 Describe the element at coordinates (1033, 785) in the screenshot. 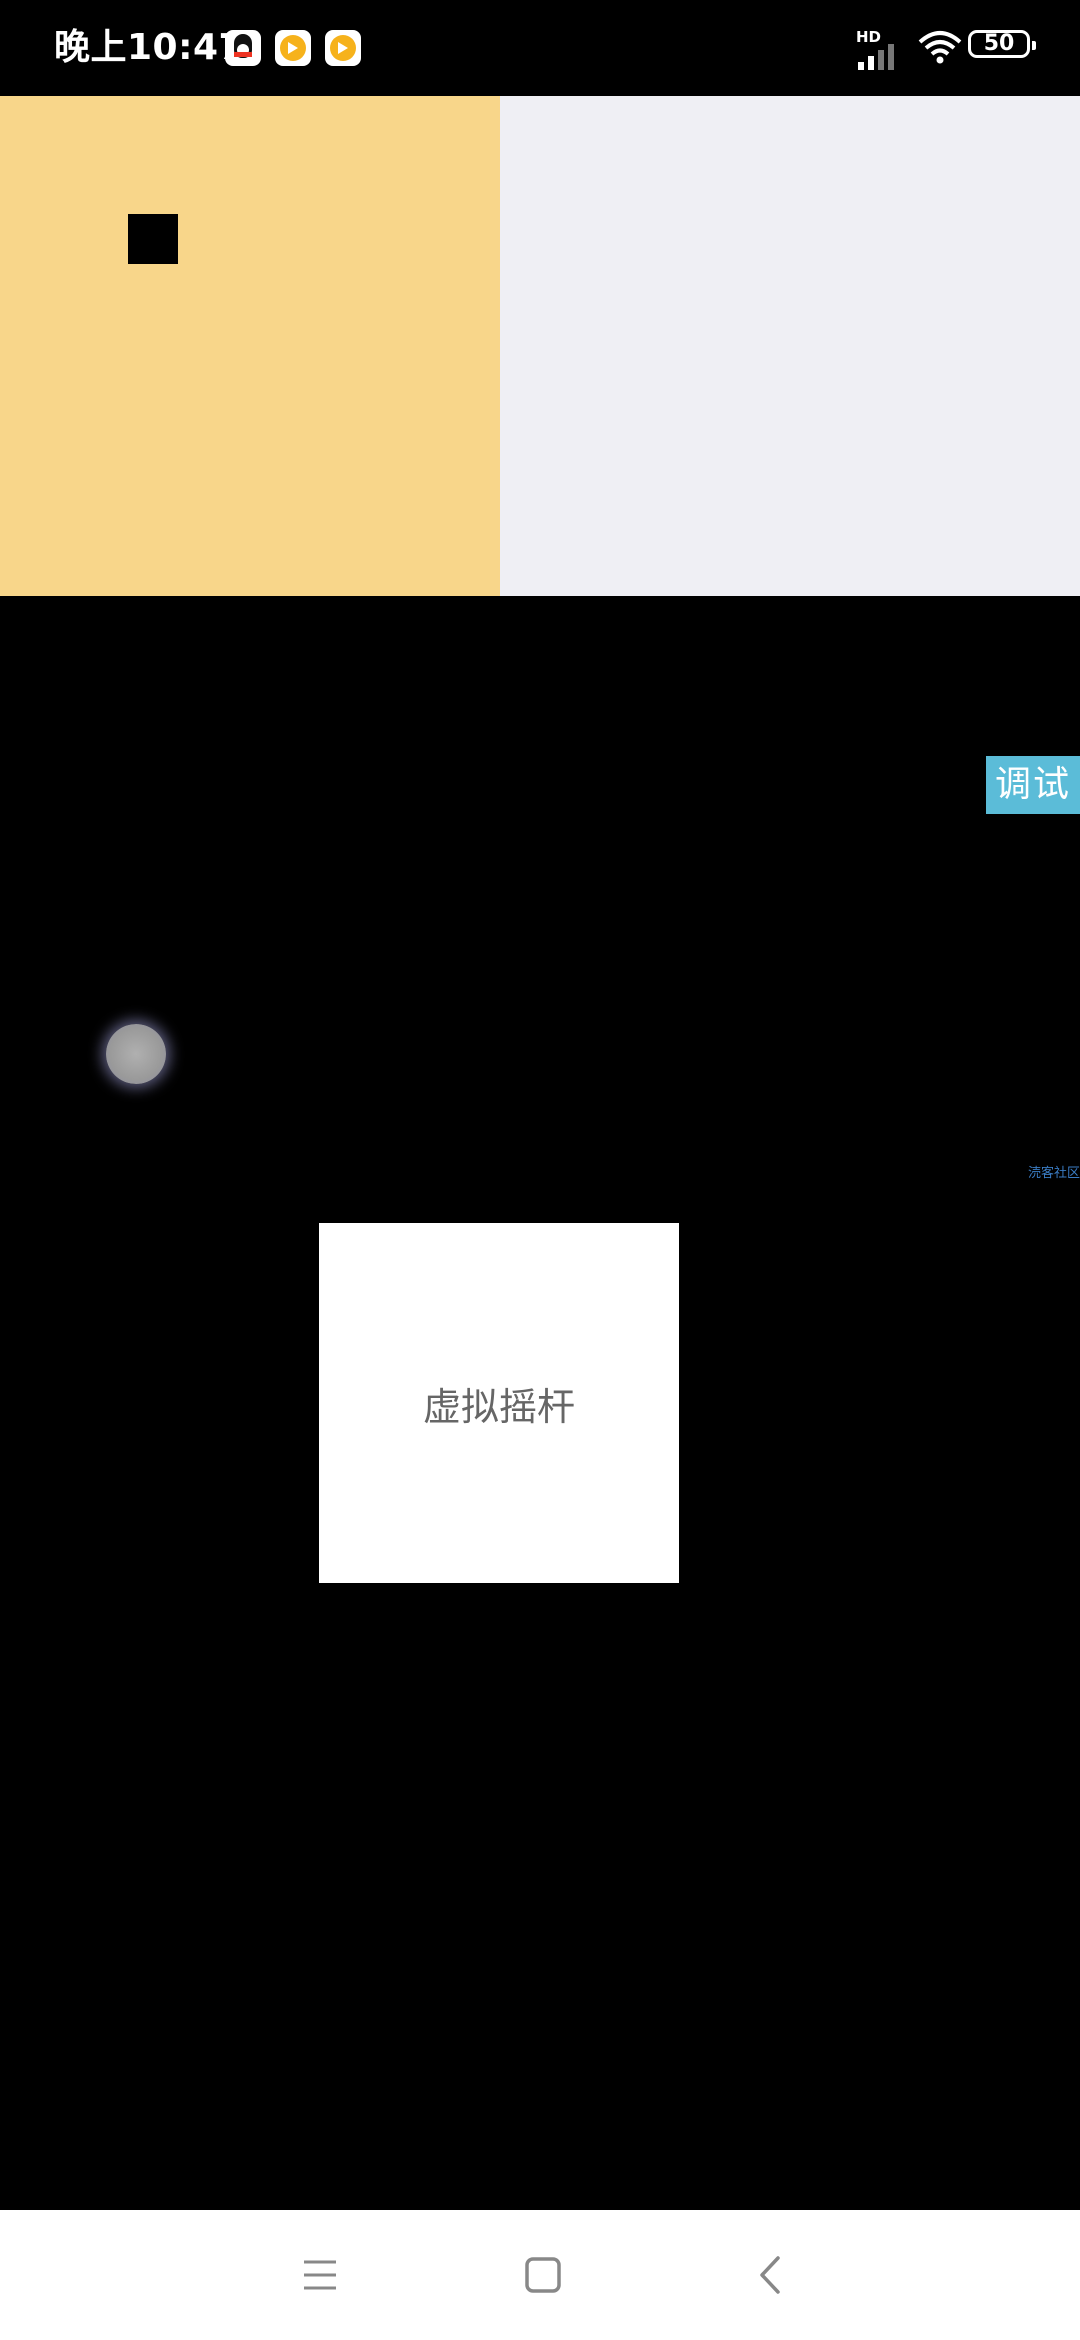

I see `debug-button: 调试` at that location.